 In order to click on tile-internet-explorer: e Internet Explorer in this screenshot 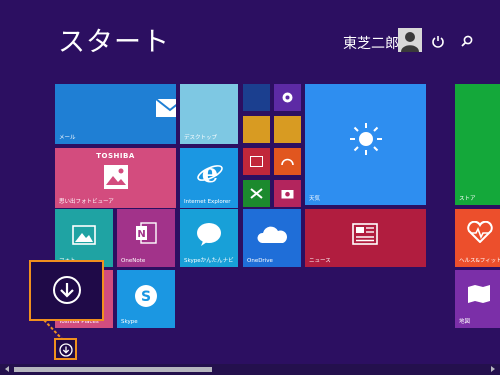, I will do `click(209, 178)`.